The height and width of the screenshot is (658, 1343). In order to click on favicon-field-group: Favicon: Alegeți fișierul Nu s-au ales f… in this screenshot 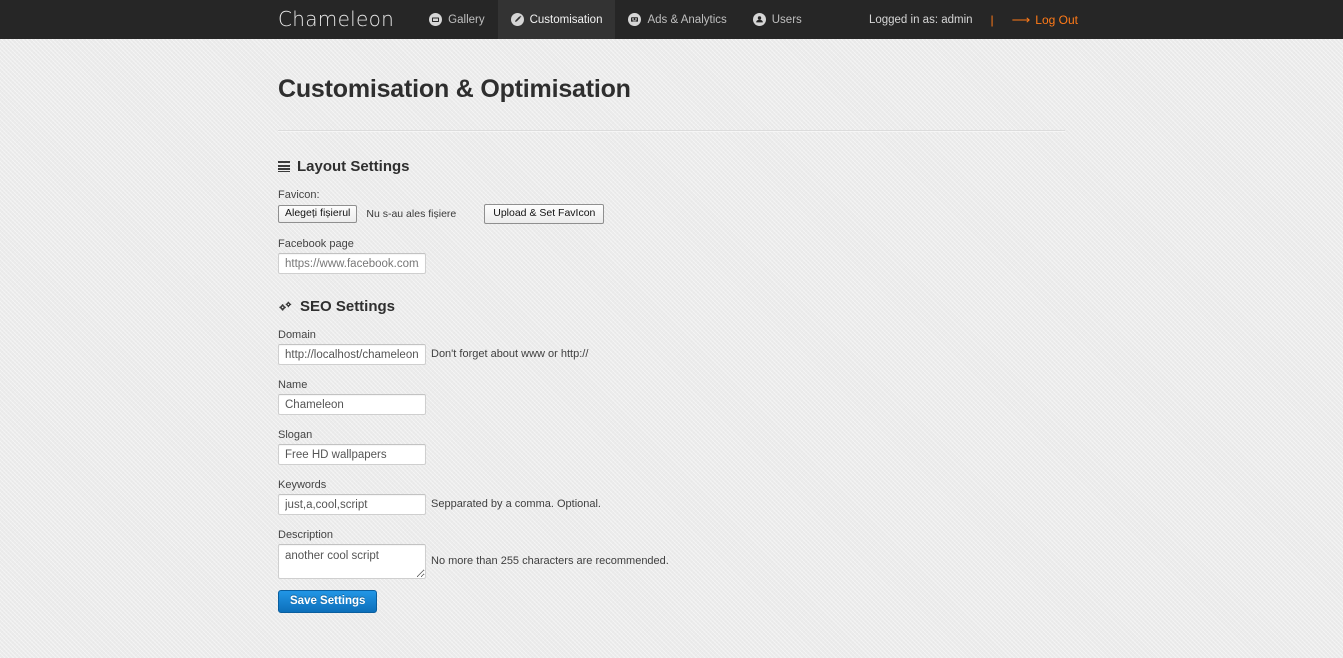, I will do `click(671, 206)`.